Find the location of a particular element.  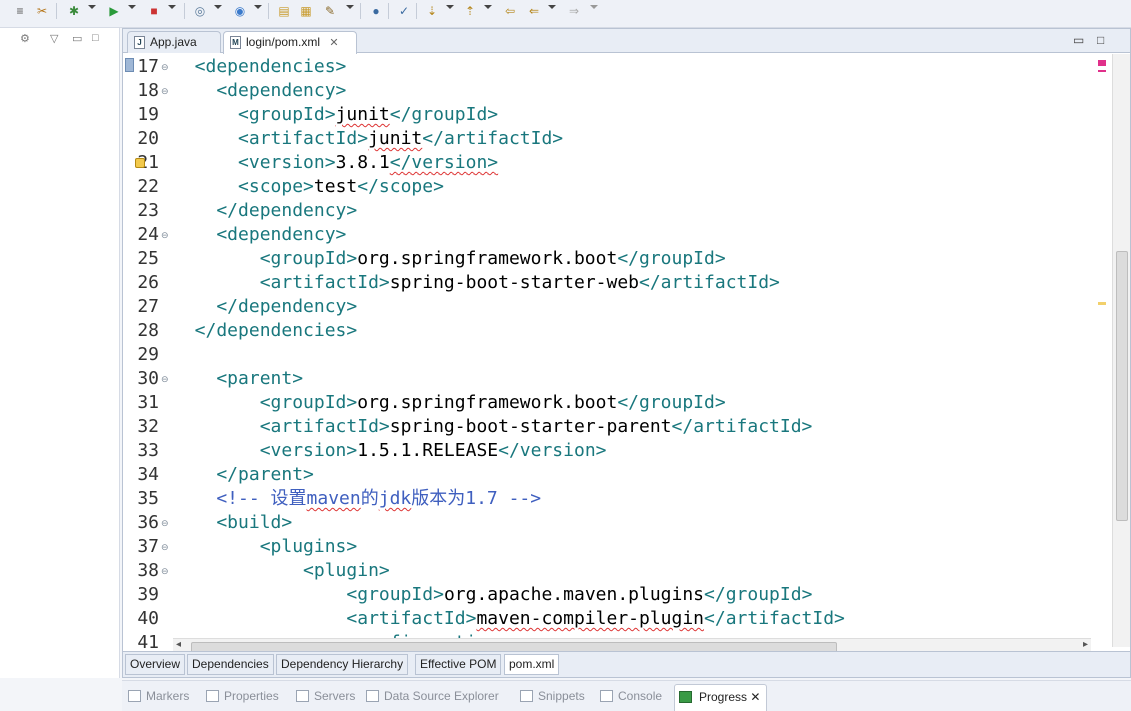

xml-tag: </dependency> is located at coordinates (265, 210).